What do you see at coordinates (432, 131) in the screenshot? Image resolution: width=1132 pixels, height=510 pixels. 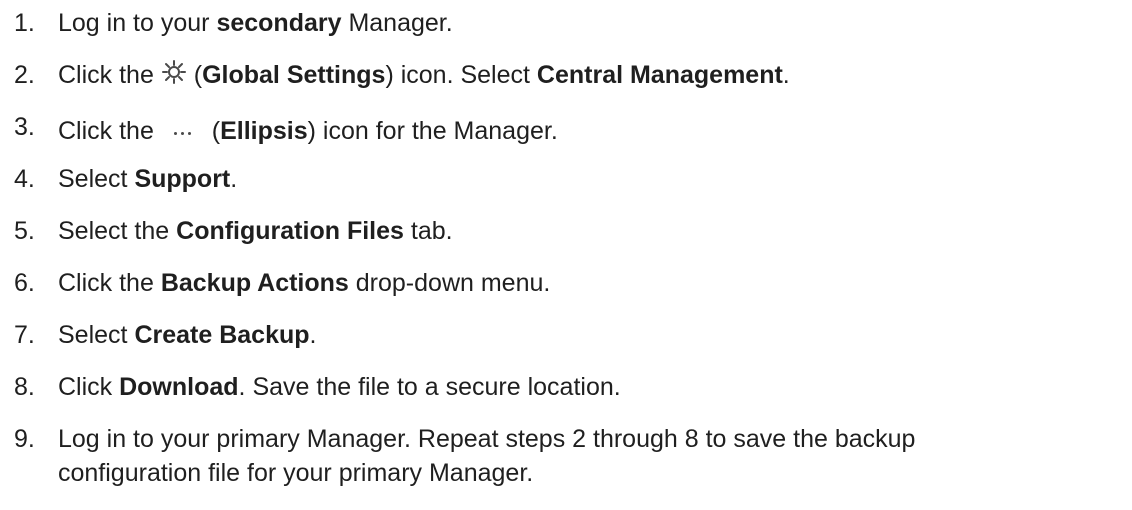 I see `step-text-part: ) icon for the Manager.` at bounding box center [432, 131].